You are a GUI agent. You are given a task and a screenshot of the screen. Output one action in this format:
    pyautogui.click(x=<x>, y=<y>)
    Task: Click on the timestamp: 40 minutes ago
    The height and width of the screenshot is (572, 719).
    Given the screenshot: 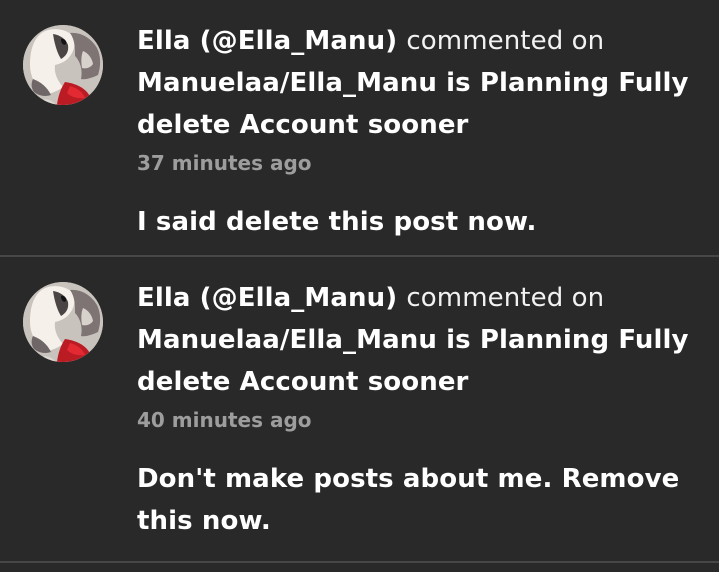 What is the action you would take?
    pyautogui.click(x=224, y=420)
    